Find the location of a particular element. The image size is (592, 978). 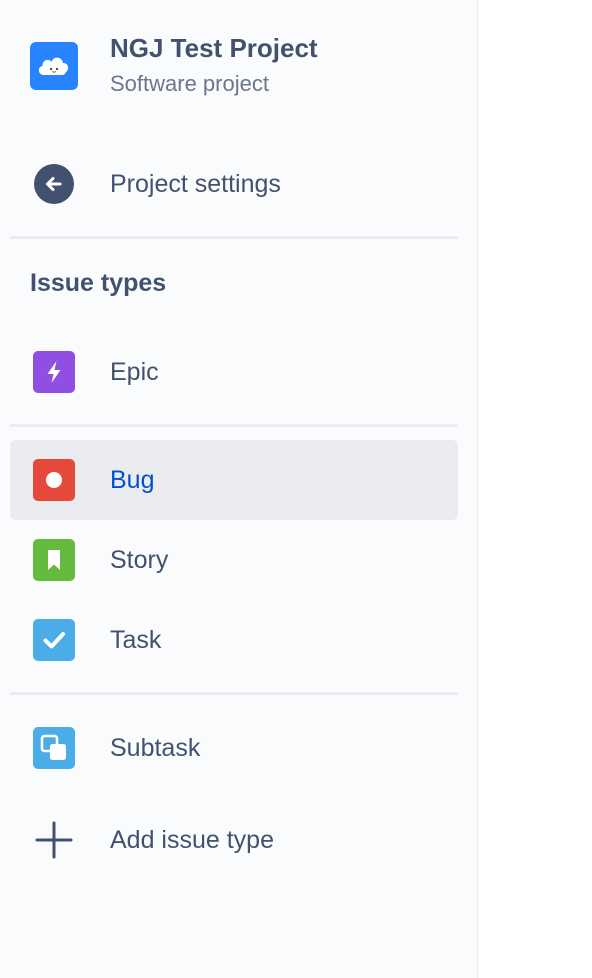

bug-icon is located at coordinates (54, 480).